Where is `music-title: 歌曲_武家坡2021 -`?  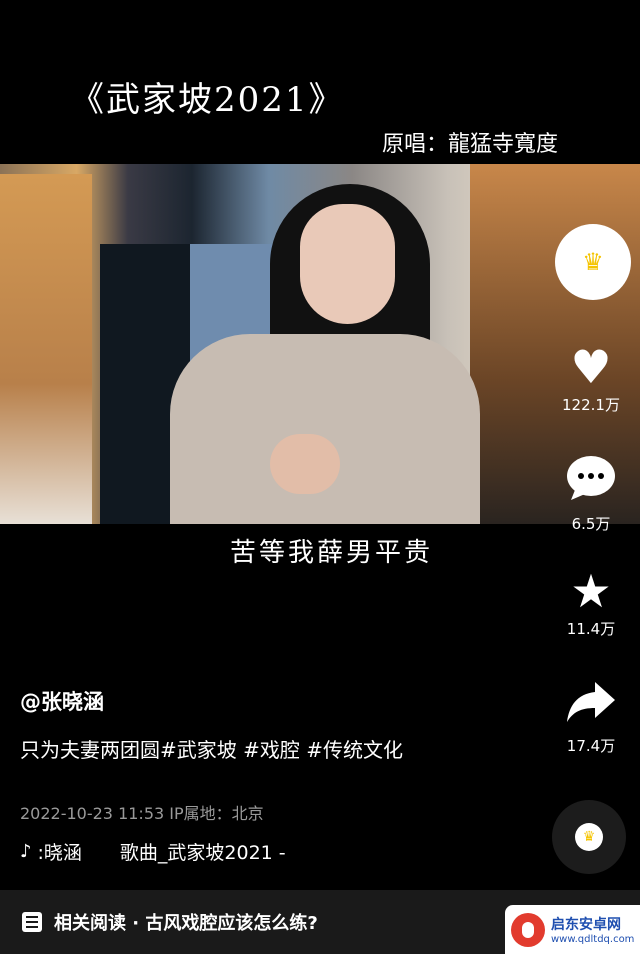
music-title: 歌曲_武家坡2021 - is located at coordinates (202, 853).